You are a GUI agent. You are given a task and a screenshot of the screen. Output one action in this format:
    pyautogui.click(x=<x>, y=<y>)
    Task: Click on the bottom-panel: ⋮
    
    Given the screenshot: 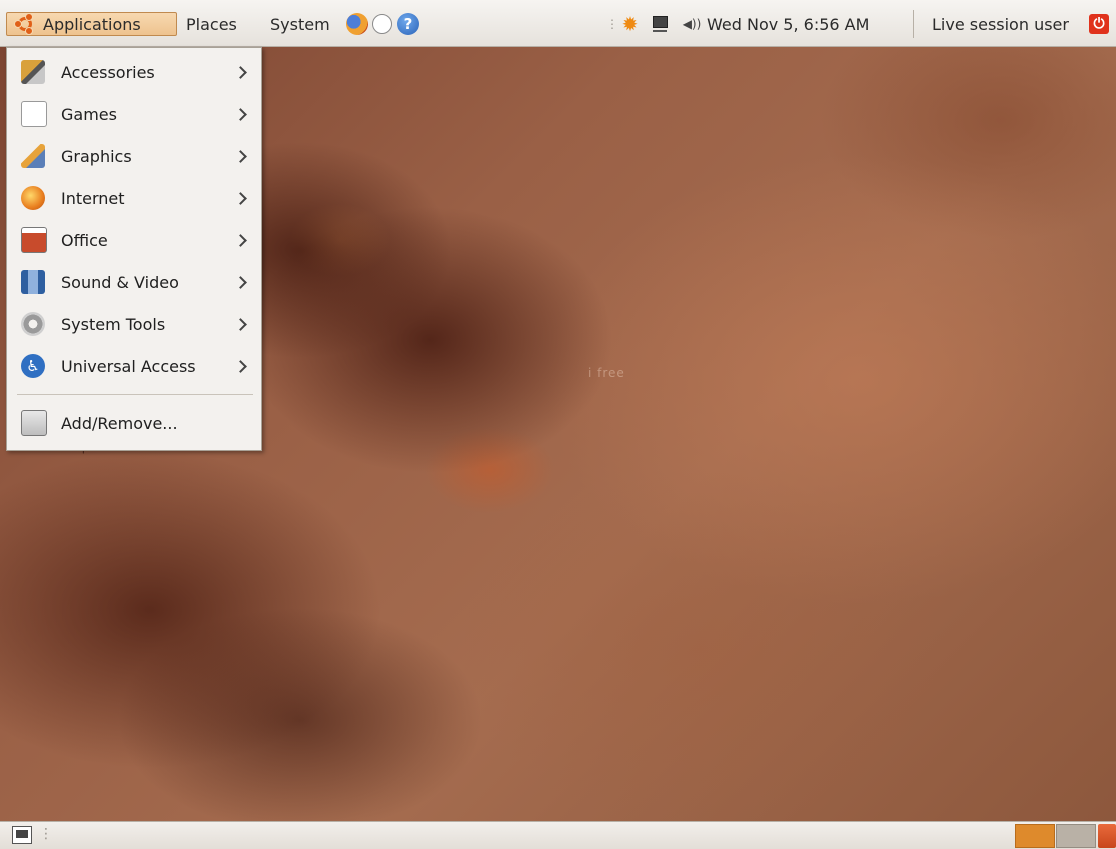 What is the action you would take?
    pyautogui.click(x=558, y=835)
    